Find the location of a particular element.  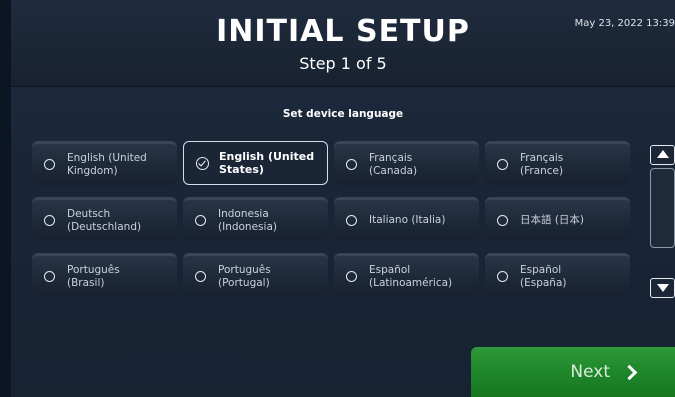

language-option-label: Français (Canada) is located at coordinates (393, 164).